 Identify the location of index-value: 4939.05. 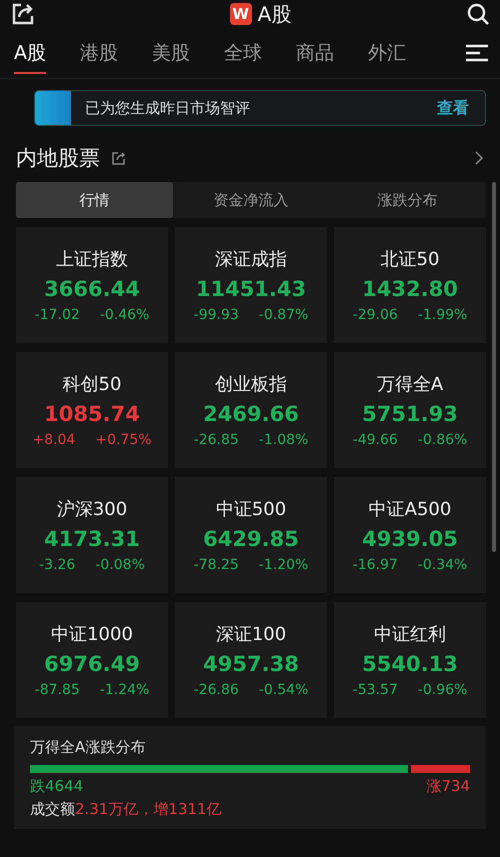
(410, 539).